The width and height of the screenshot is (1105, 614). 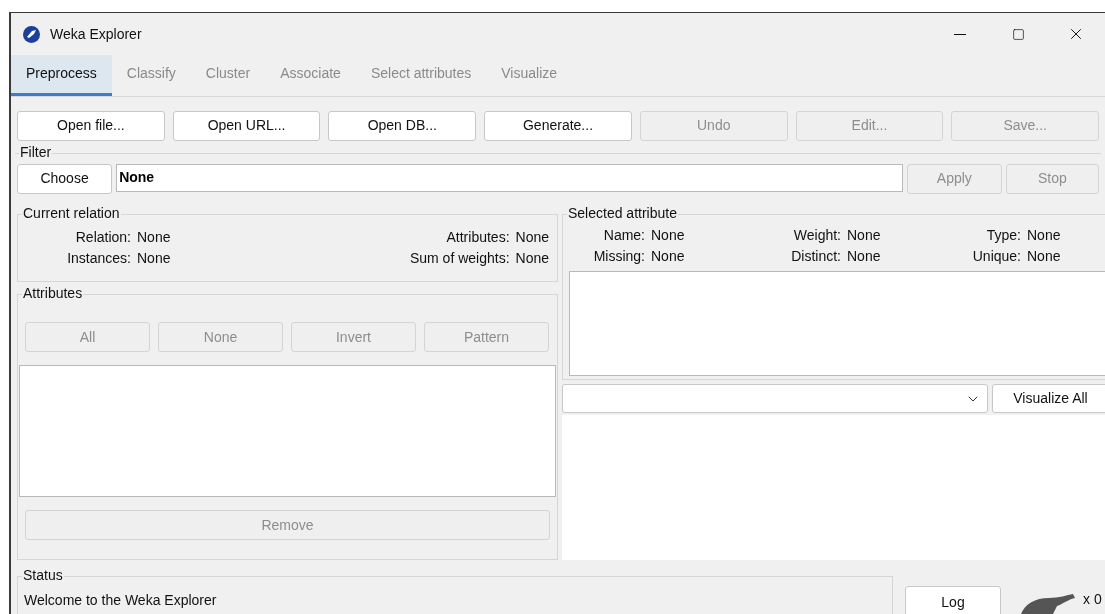 What do you see at coordinates (1003, 236) in the screenshot?
I see `field-label: Type:` at bounding box center [1003, 236].